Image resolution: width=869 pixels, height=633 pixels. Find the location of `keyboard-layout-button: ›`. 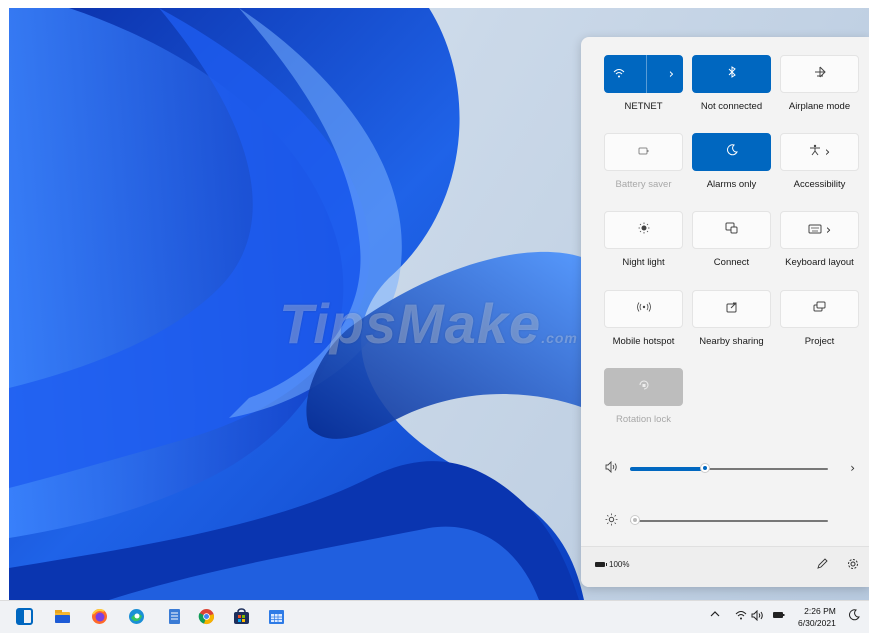

keyboard-layout-button: › is located at coordinates (819, 230).